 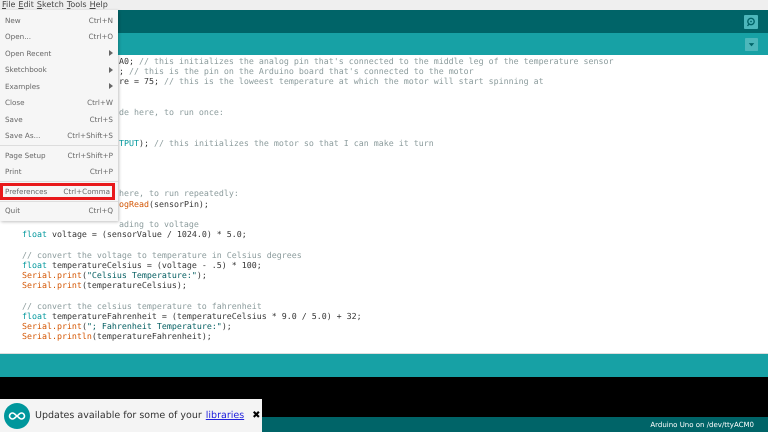 What do you see at coordinates (179, 193) in the screenshot?
I see `code-line: here, to run repeatedly:` at bounding box center [179, 193].